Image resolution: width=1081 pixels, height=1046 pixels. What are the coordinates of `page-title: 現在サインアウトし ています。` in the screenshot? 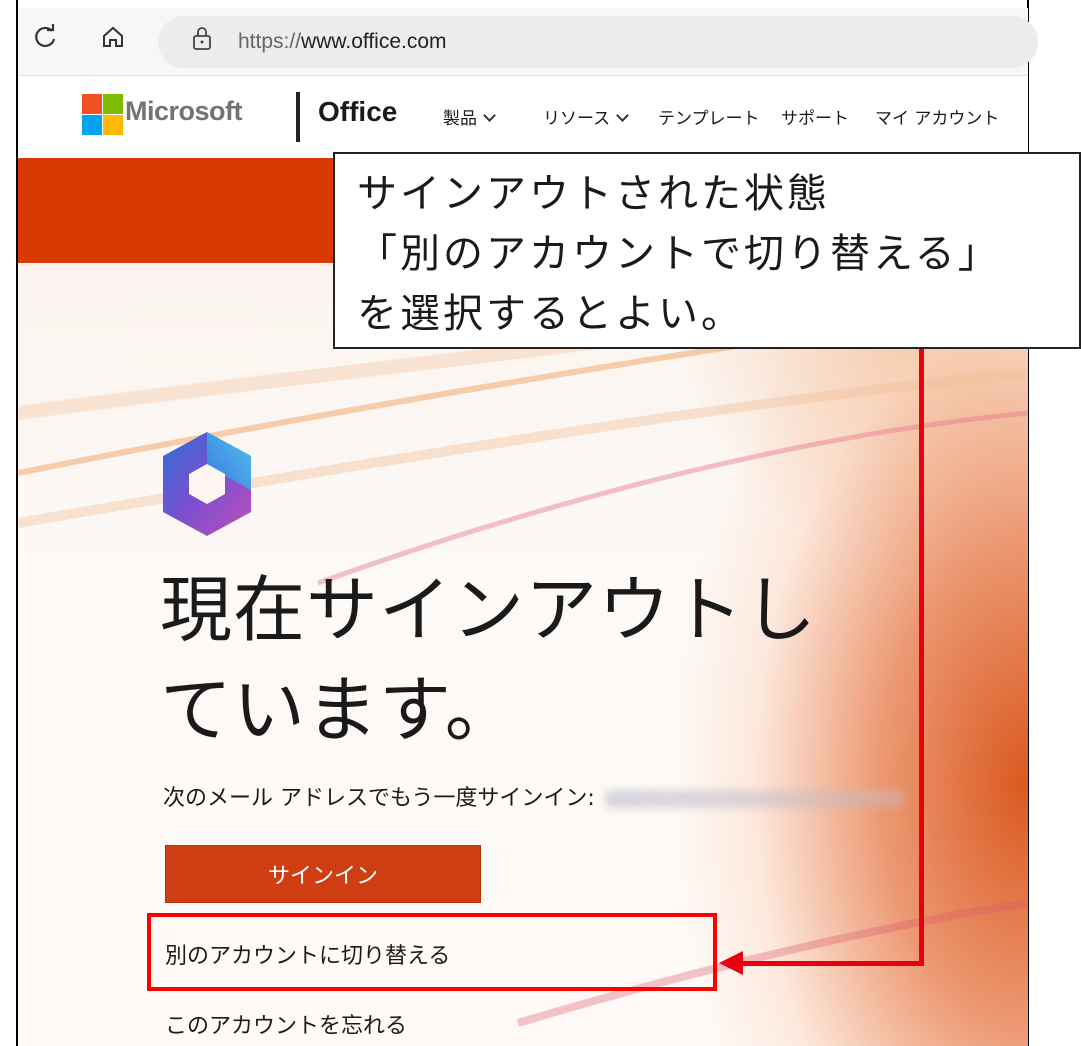 It's located at (488, 660).